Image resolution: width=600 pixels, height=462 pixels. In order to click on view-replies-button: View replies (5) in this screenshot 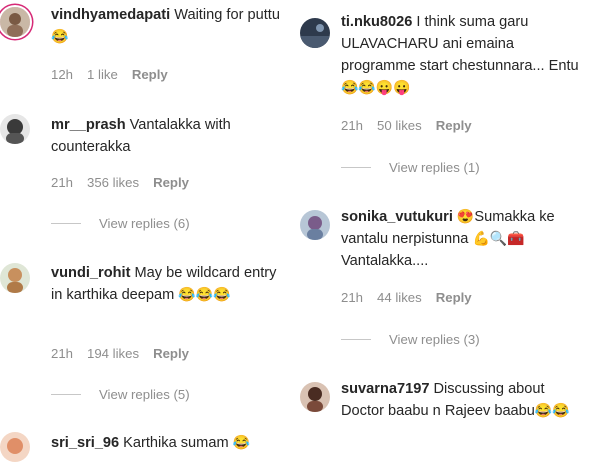, I will do `click(120, 394)`.